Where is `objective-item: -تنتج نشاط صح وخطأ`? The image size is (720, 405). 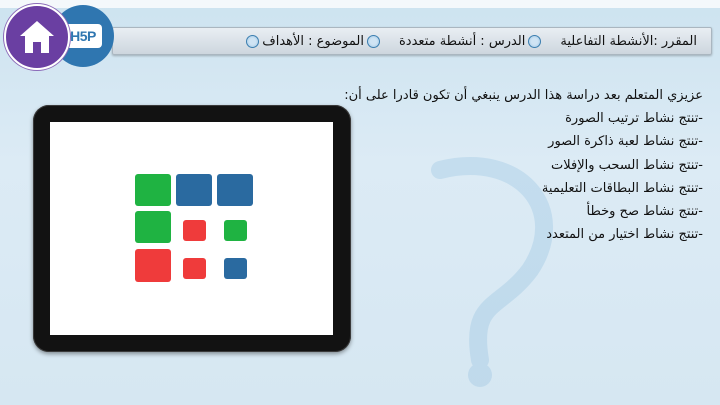 objective-item: -تنتج نشاط صح وخطأ is located at coordinates (644, 212).